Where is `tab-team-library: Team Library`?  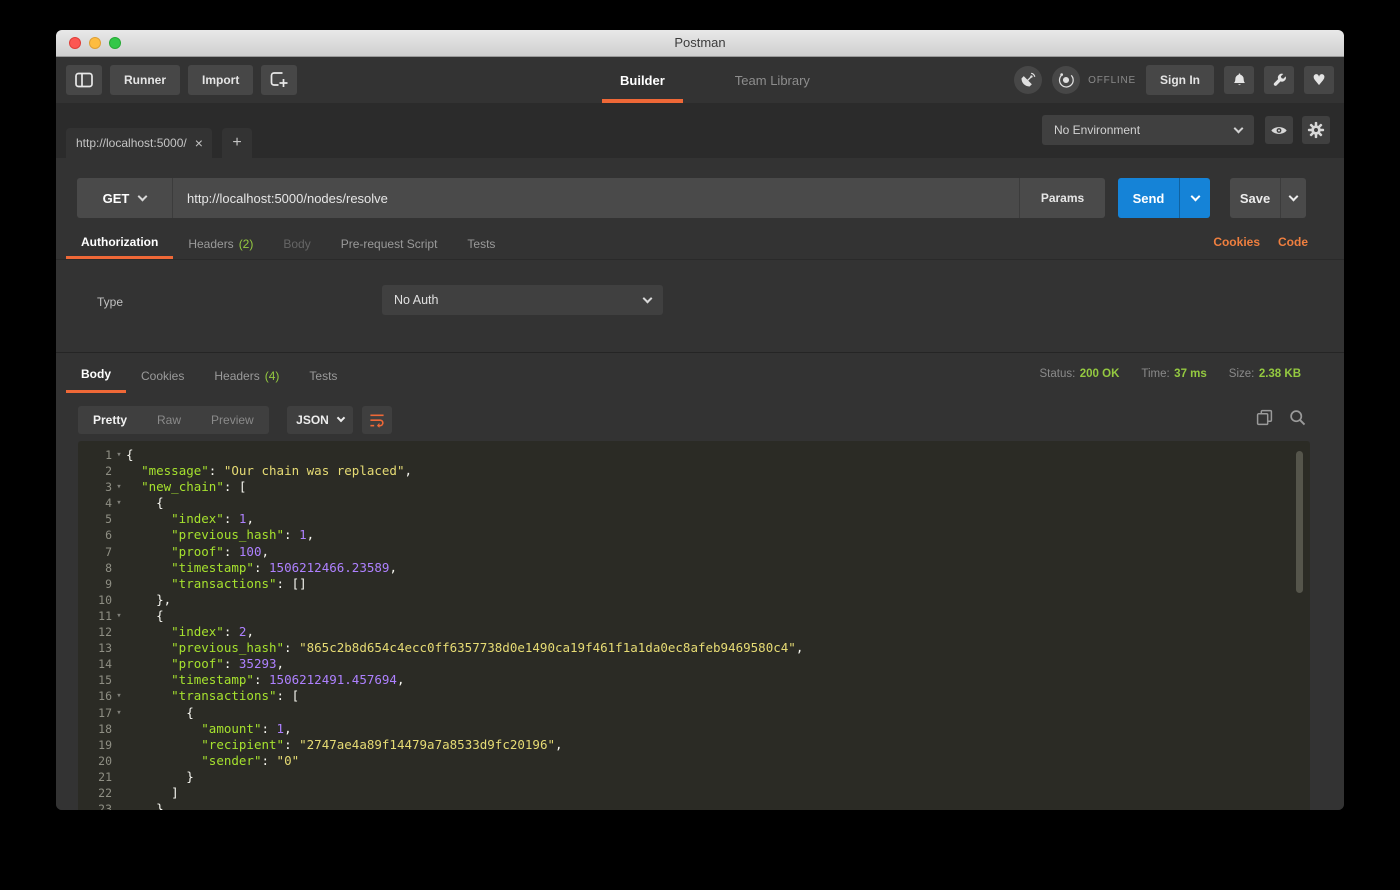
tab-team-library: Team Library is located at coordinates (772, 80).